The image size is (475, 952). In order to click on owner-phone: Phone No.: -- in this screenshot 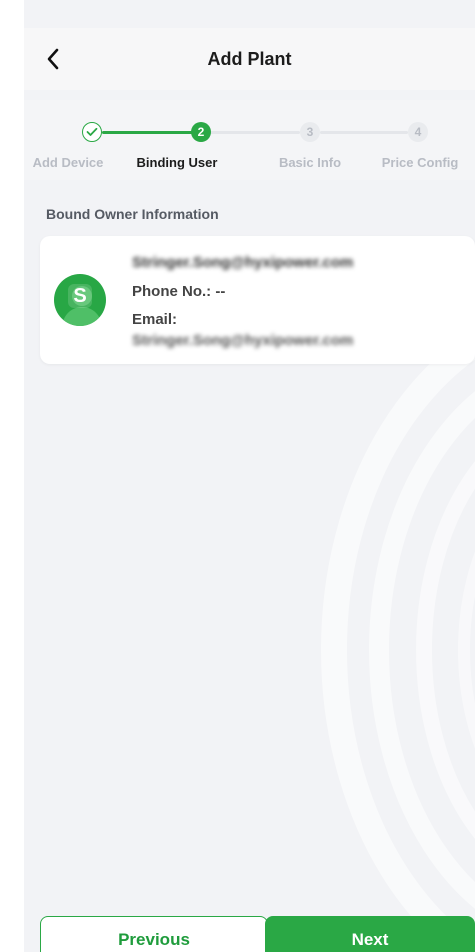, I will do `click(179, 291)`.